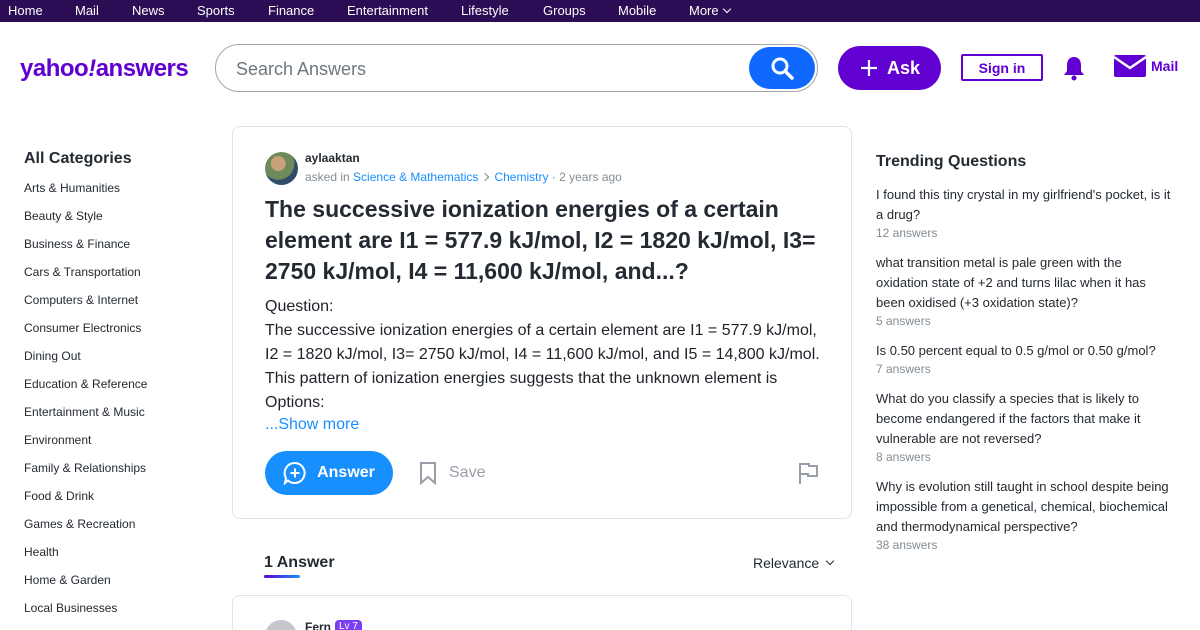  Describe the element at coordinates (114, 614) in the screenshot. I see `sidebar-item-local-businesses: Local Businesses` at that location.